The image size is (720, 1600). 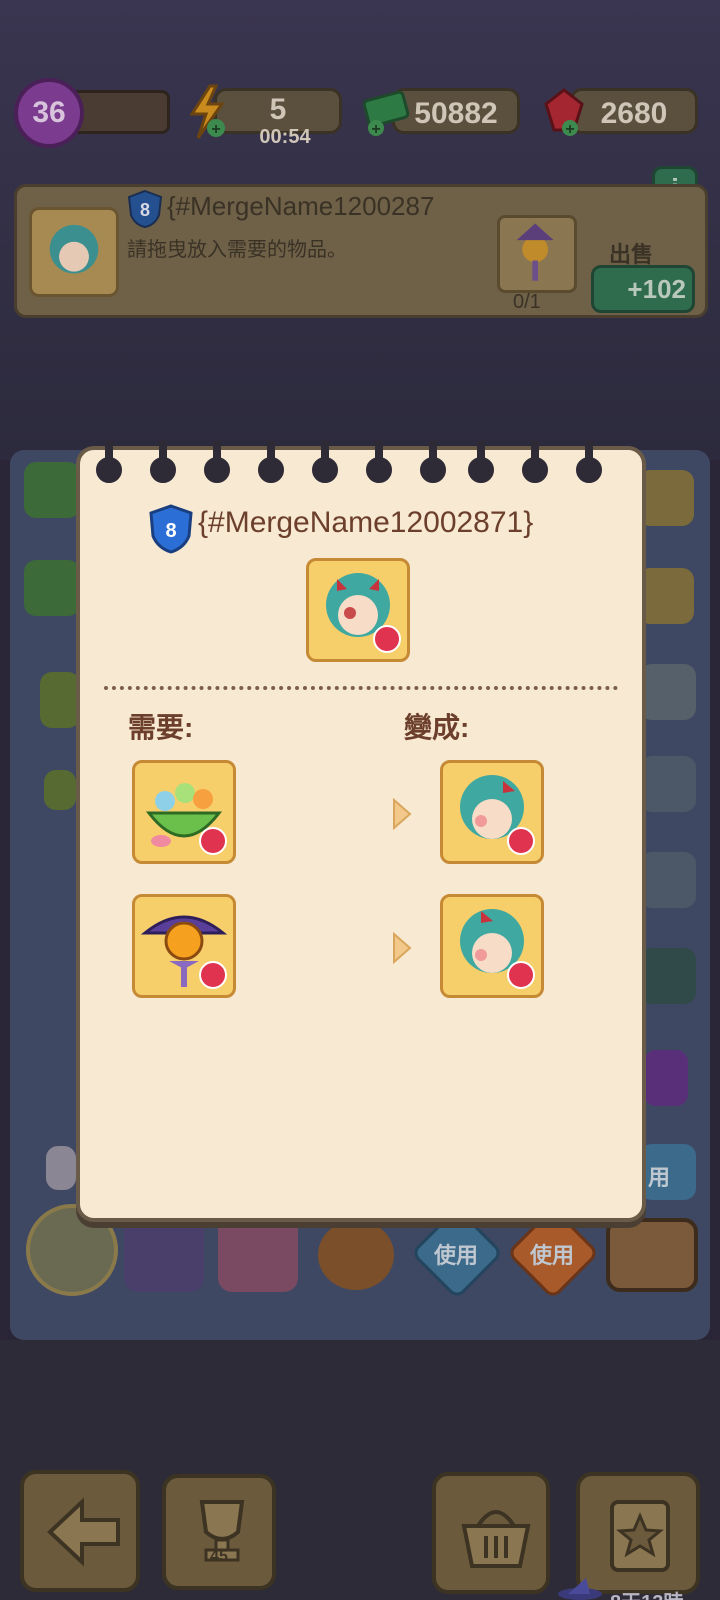 What do you see at coordinates (278, 109) in the screenshot?
I see `energy-value: 5` at bounding box center [278, 109].